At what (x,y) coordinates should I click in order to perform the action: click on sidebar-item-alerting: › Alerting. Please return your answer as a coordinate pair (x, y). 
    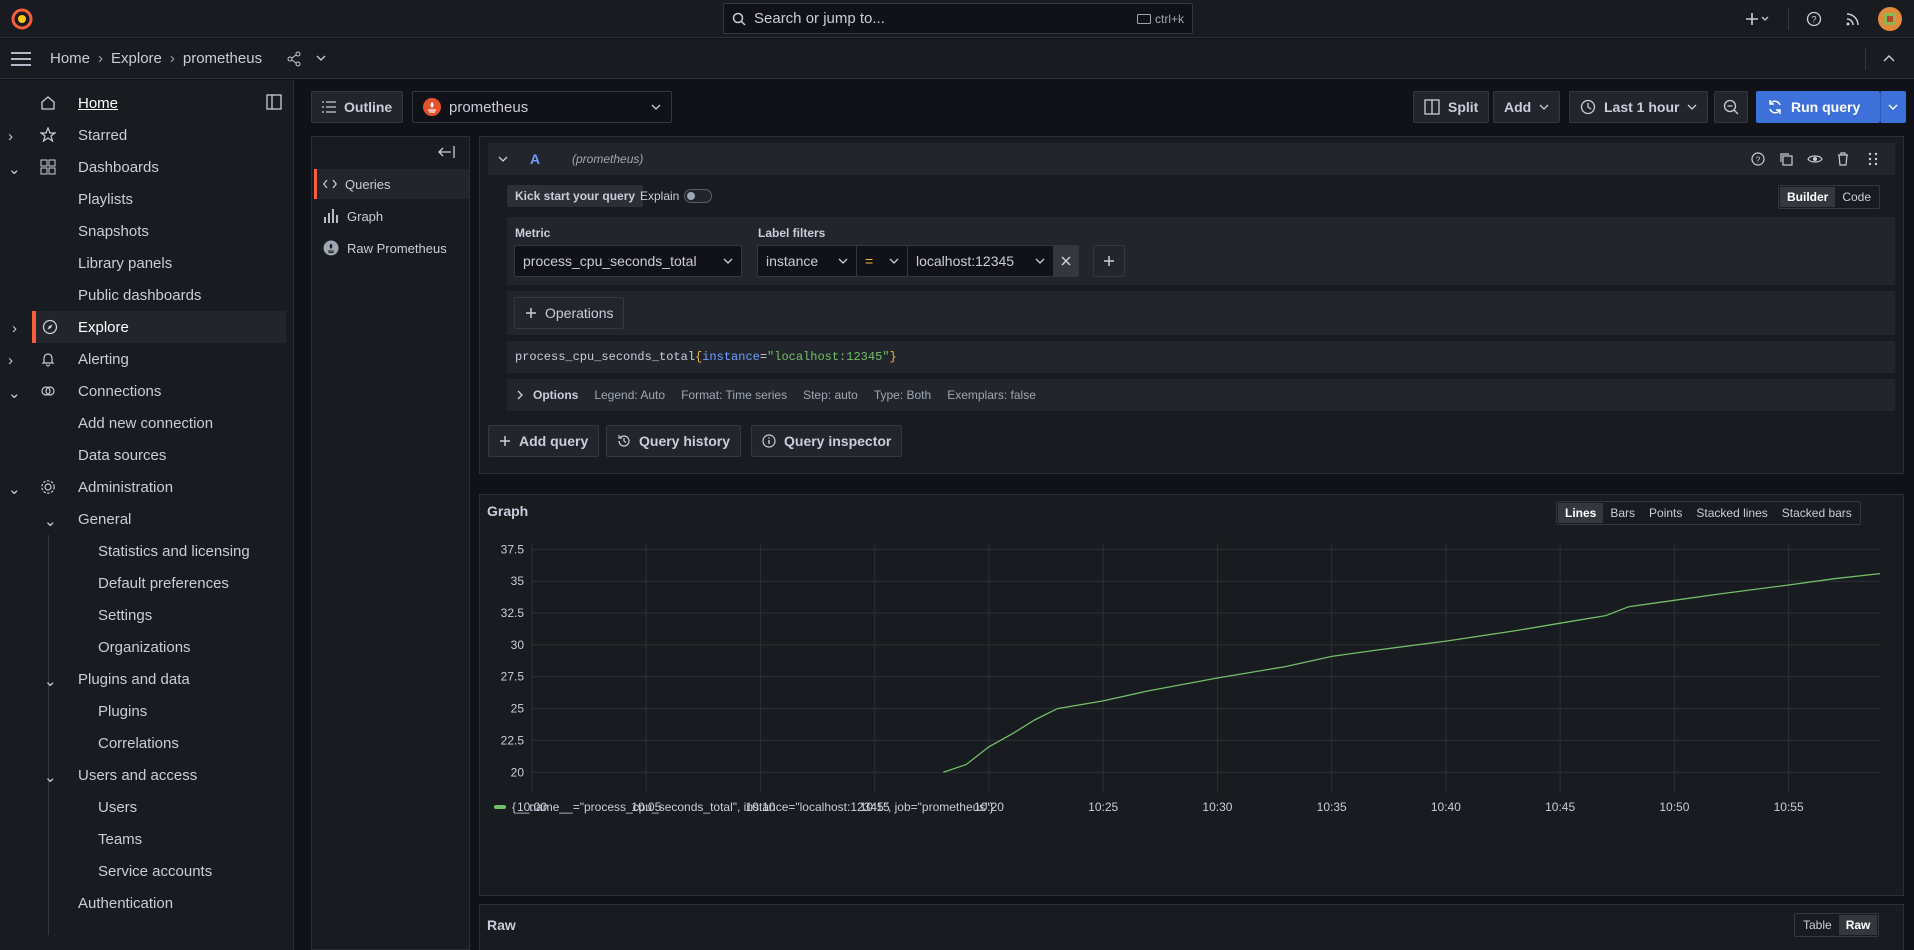
    Looking at the image, I should click on (147, 359).